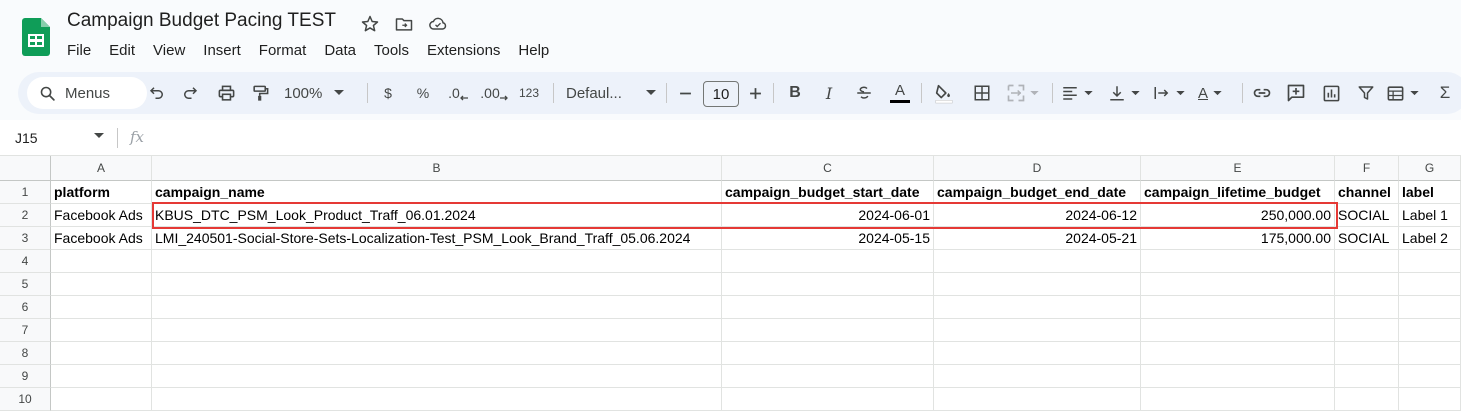 This screenshot has width=1461, height=418. What do you see at coordinates (1430, 168) in the screenshot?
I see `column-header-g: G` at bounding box center [1430, 168].